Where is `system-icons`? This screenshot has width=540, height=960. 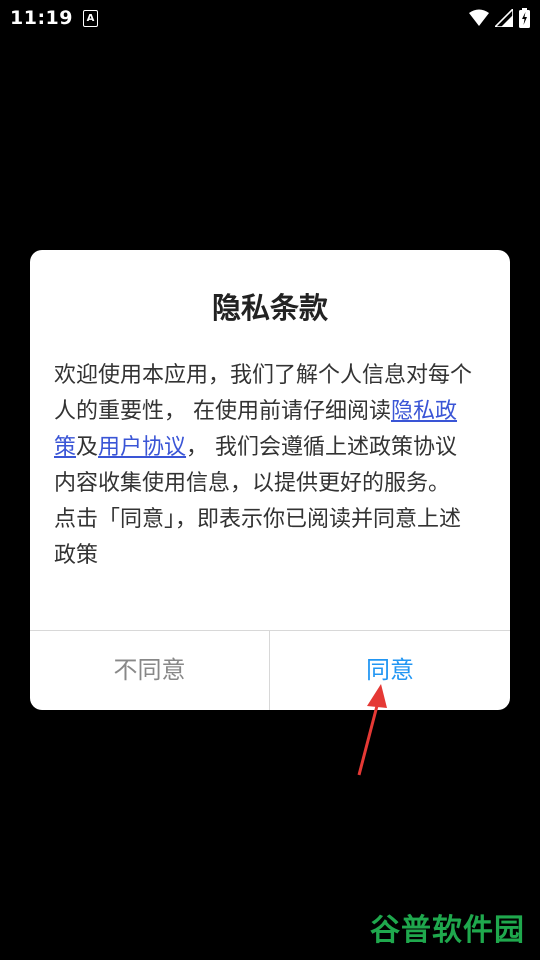
system-icons is located at coordinates (499, 18).